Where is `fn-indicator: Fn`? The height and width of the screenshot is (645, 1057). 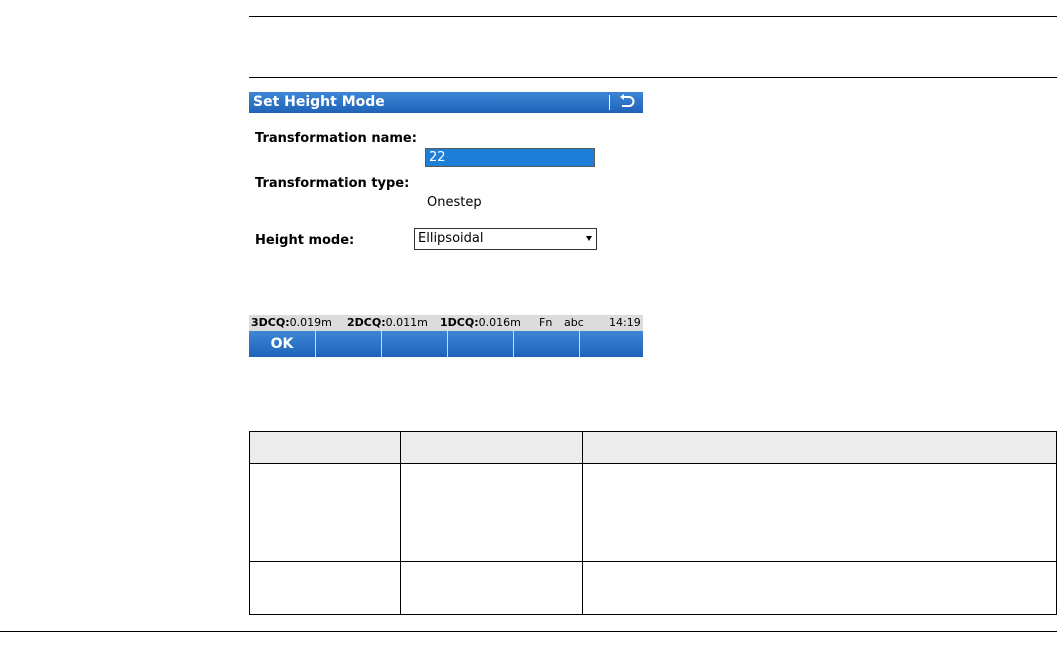
fn-indicator: Fn is located at coordinates (546, 322).